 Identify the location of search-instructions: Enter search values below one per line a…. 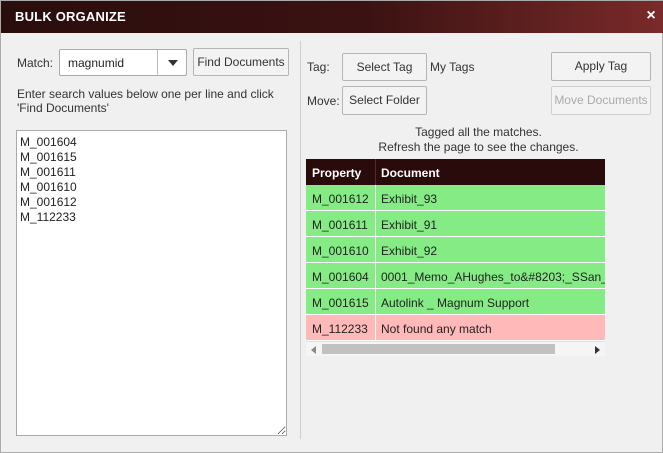
(145, 101).